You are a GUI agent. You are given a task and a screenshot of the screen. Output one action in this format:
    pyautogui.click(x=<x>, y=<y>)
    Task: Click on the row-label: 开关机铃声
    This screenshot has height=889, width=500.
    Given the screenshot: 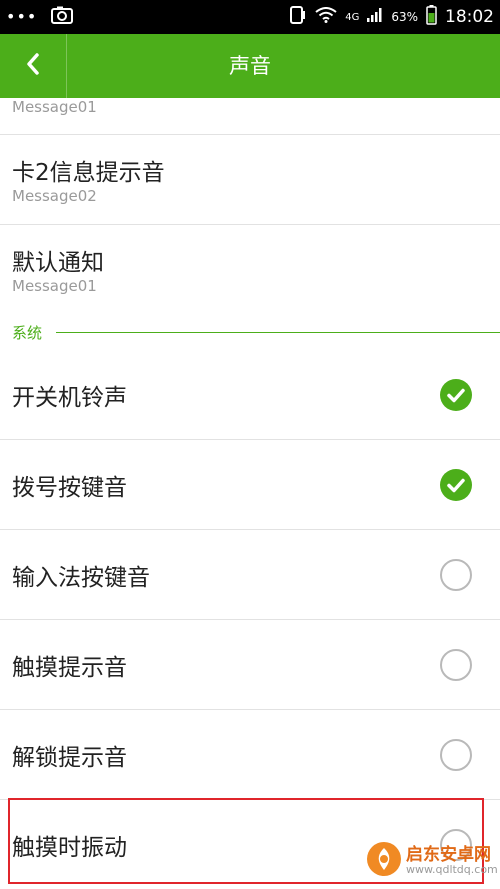 What is the action you would take?
    pyautogui.click(x=69, y=398)
    